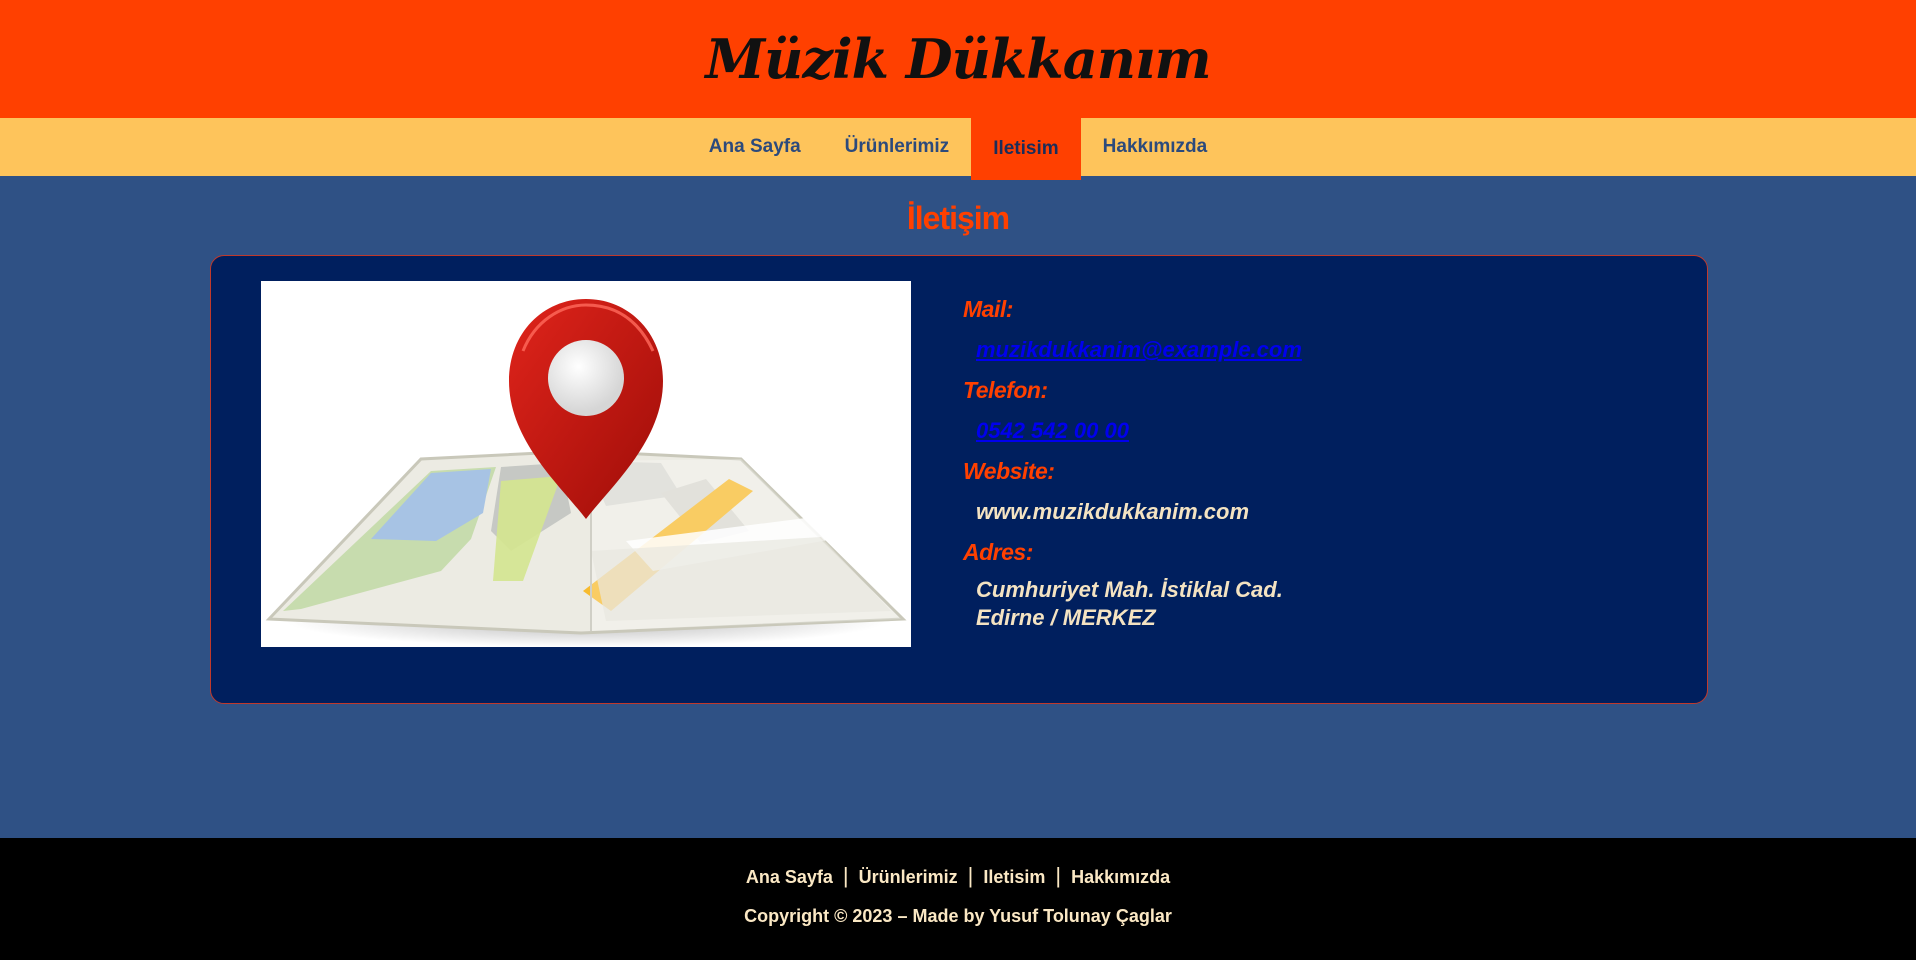  Describe the element at coordinates (1113, 511) in the screenshot. I see `website-value: www.muzikdukkanim.com` at that location.